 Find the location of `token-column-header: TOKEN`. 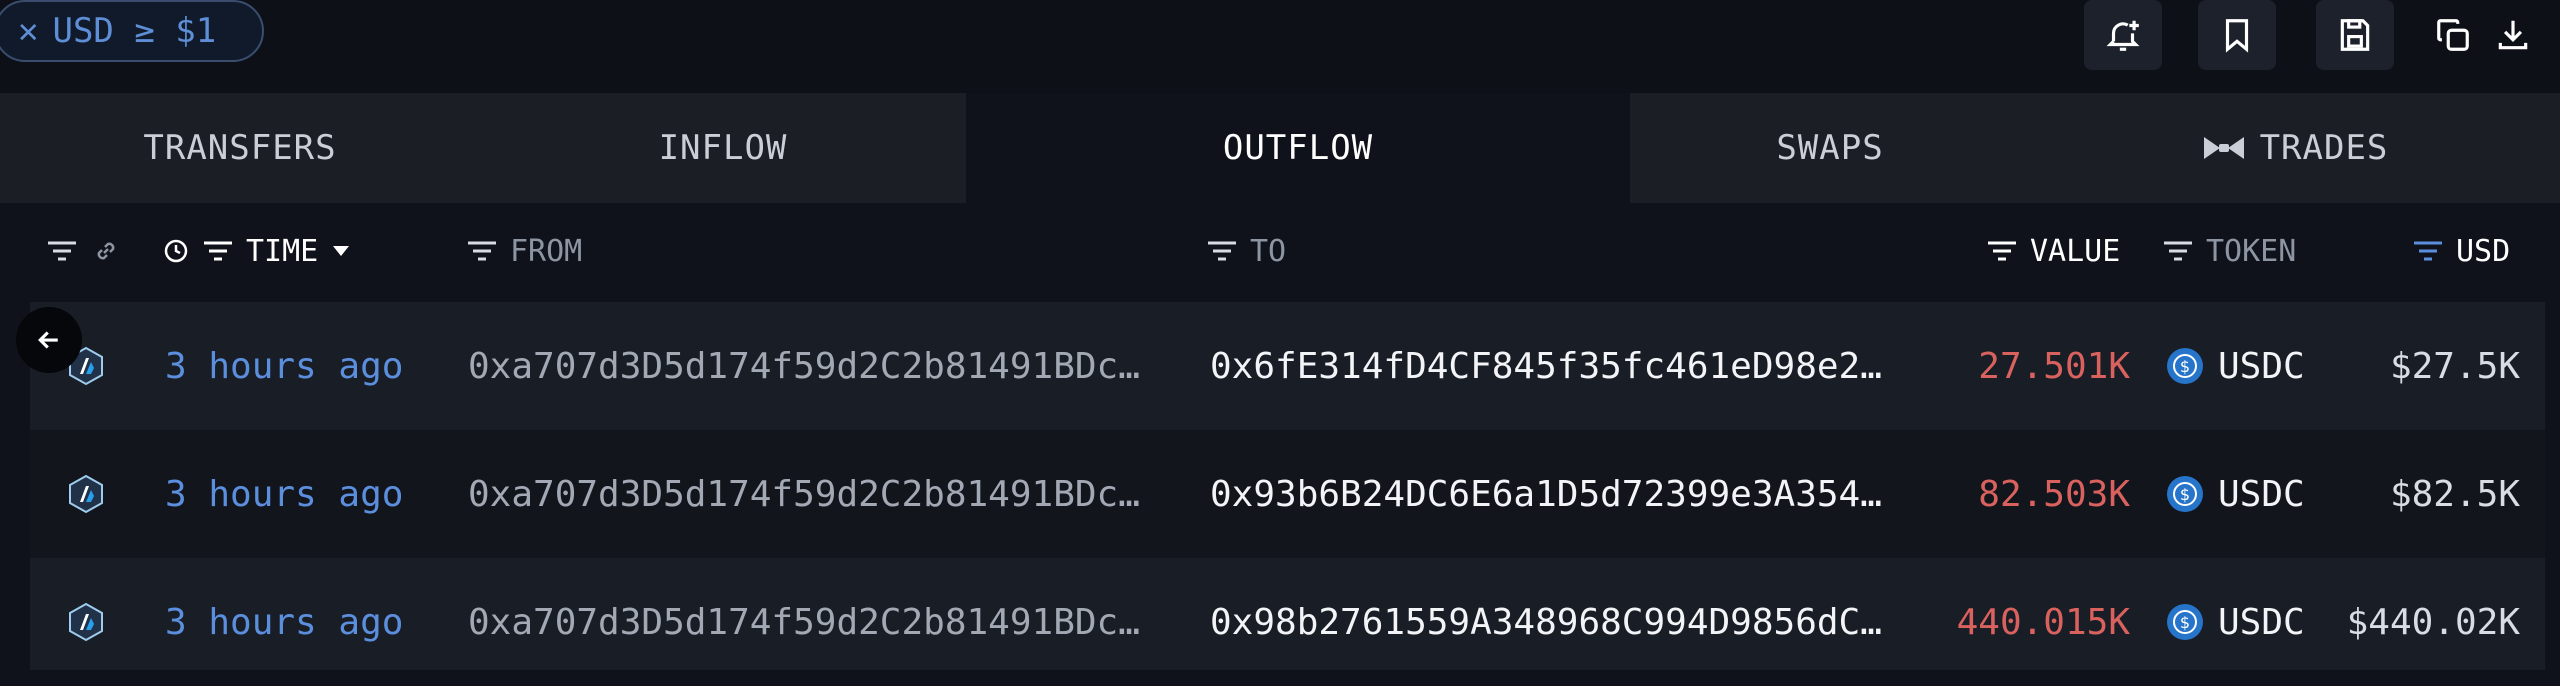

token-column-header: TOKEN is located at coordinates (2229, 251).